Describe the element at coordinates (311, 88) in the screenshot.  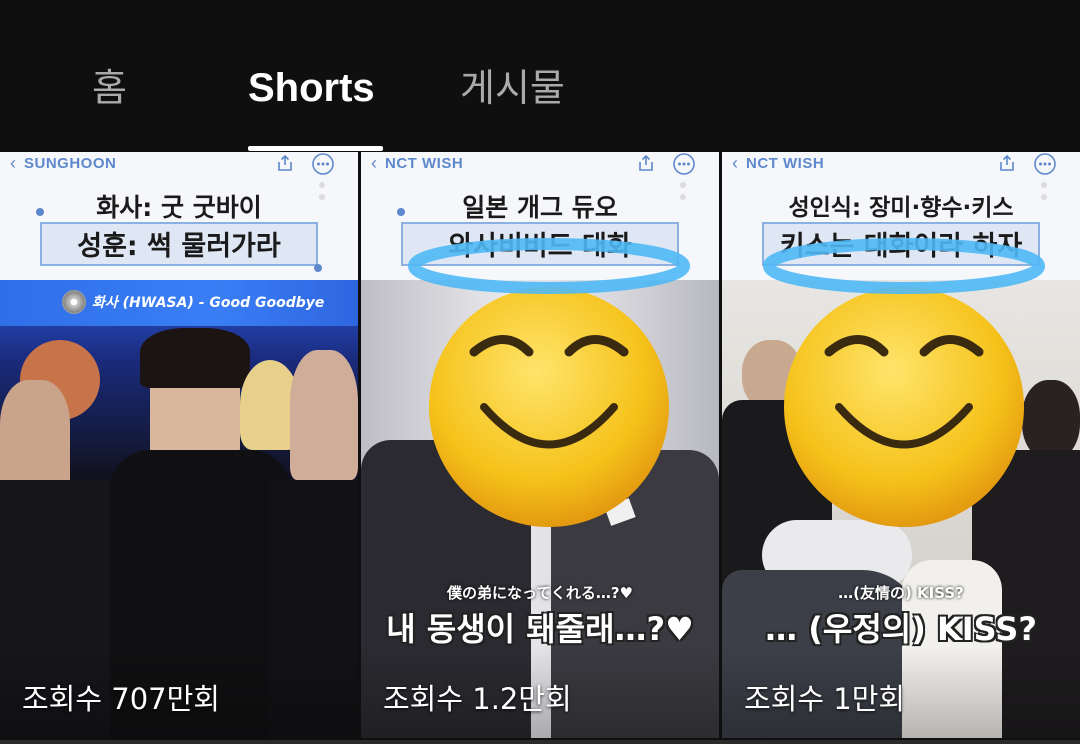
I see `tab-shorts: Shorts` at that location.